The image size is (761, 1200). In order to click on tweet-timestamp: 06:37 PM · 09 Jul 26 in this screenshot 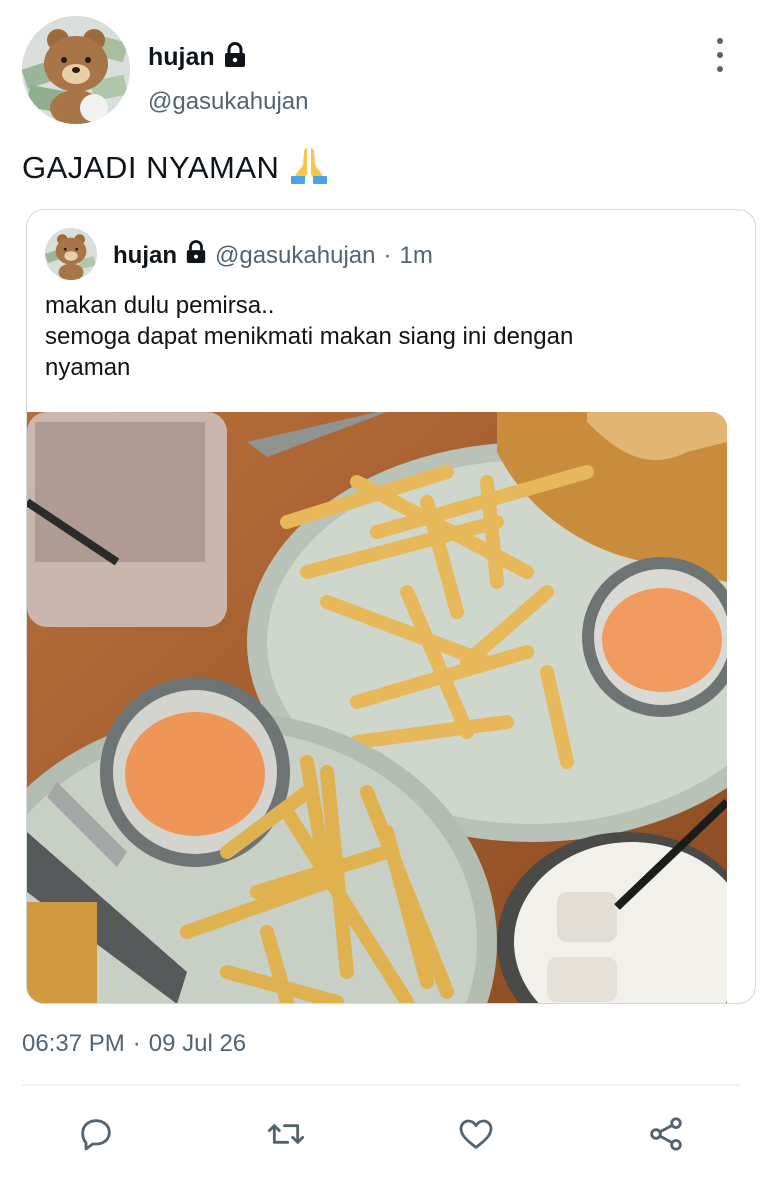, I will do `click(134, 1044)`.